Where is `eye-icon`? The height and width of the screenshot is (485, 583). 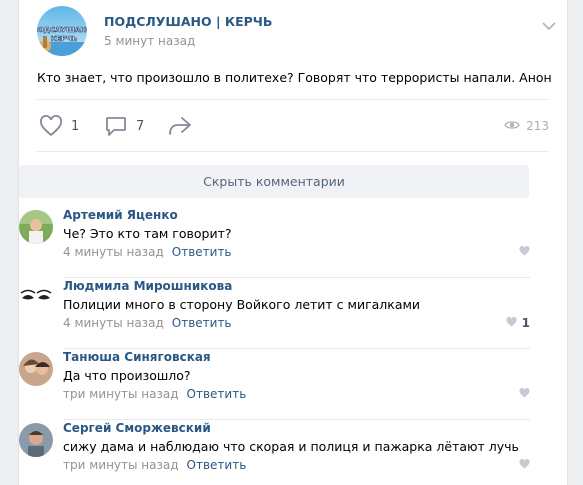 eye-icon is located at coordinates (512, 126).